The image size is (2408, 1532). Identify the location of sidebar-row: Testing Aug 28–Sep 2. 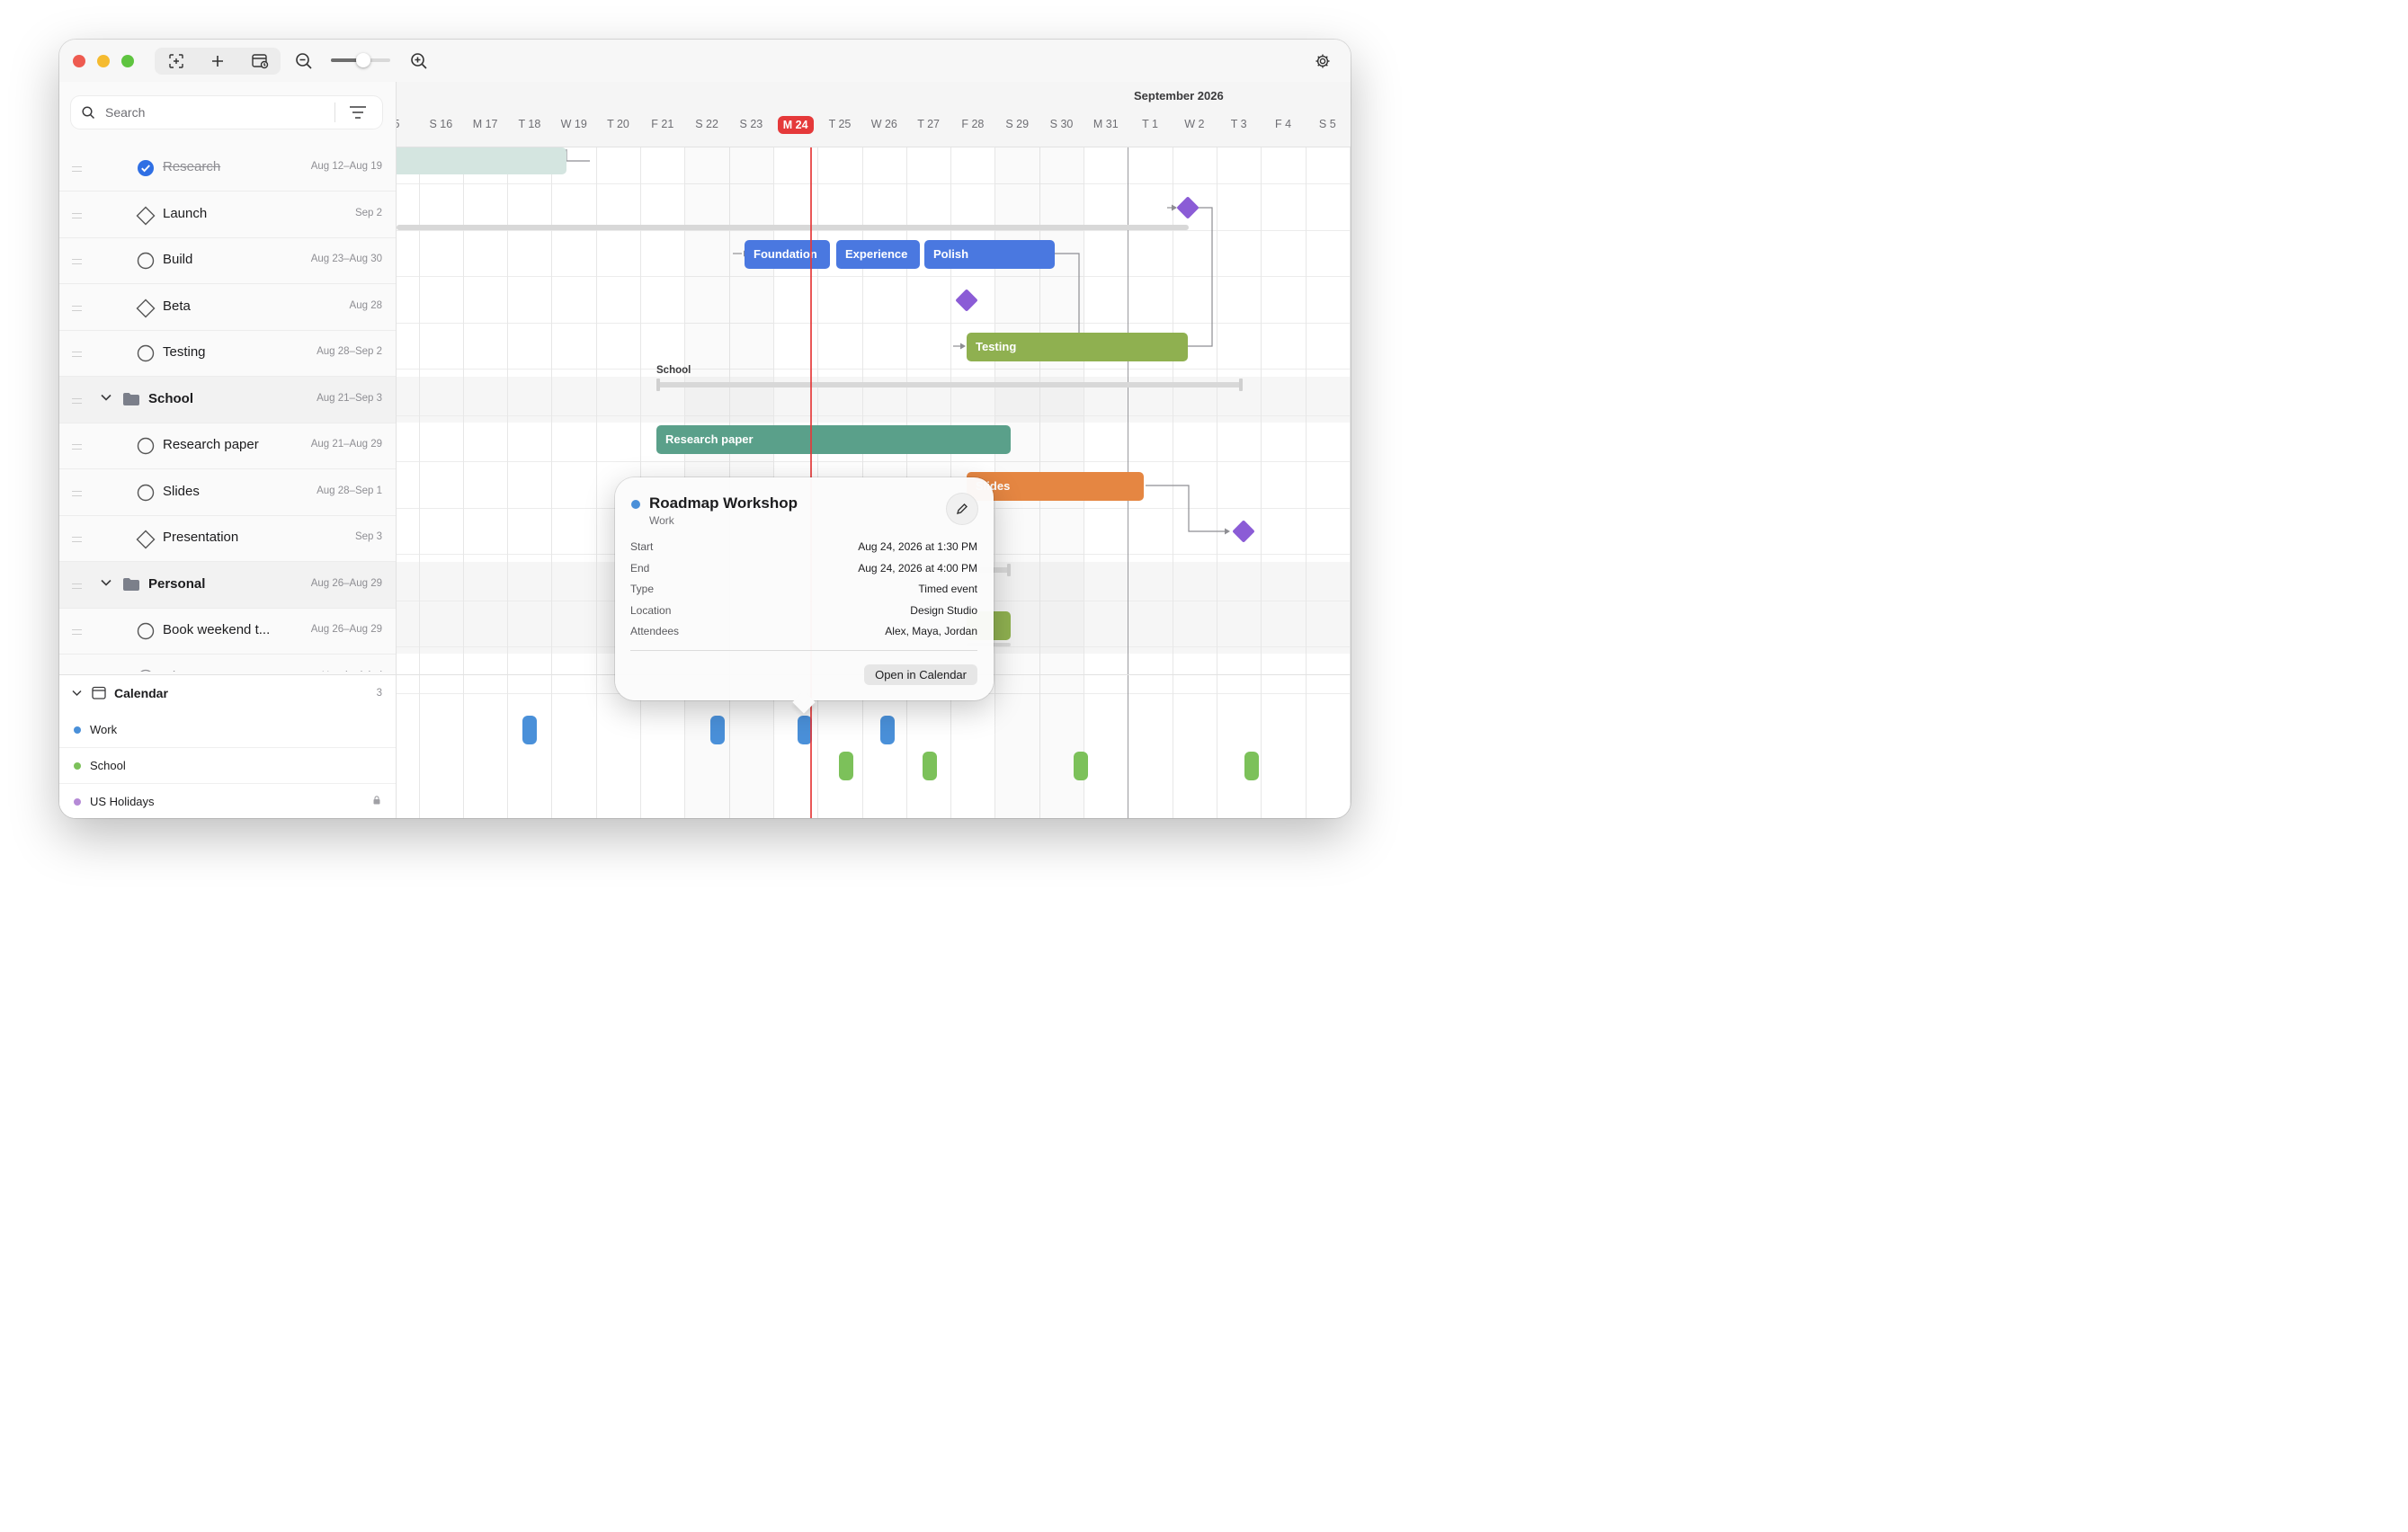
(227, 353).